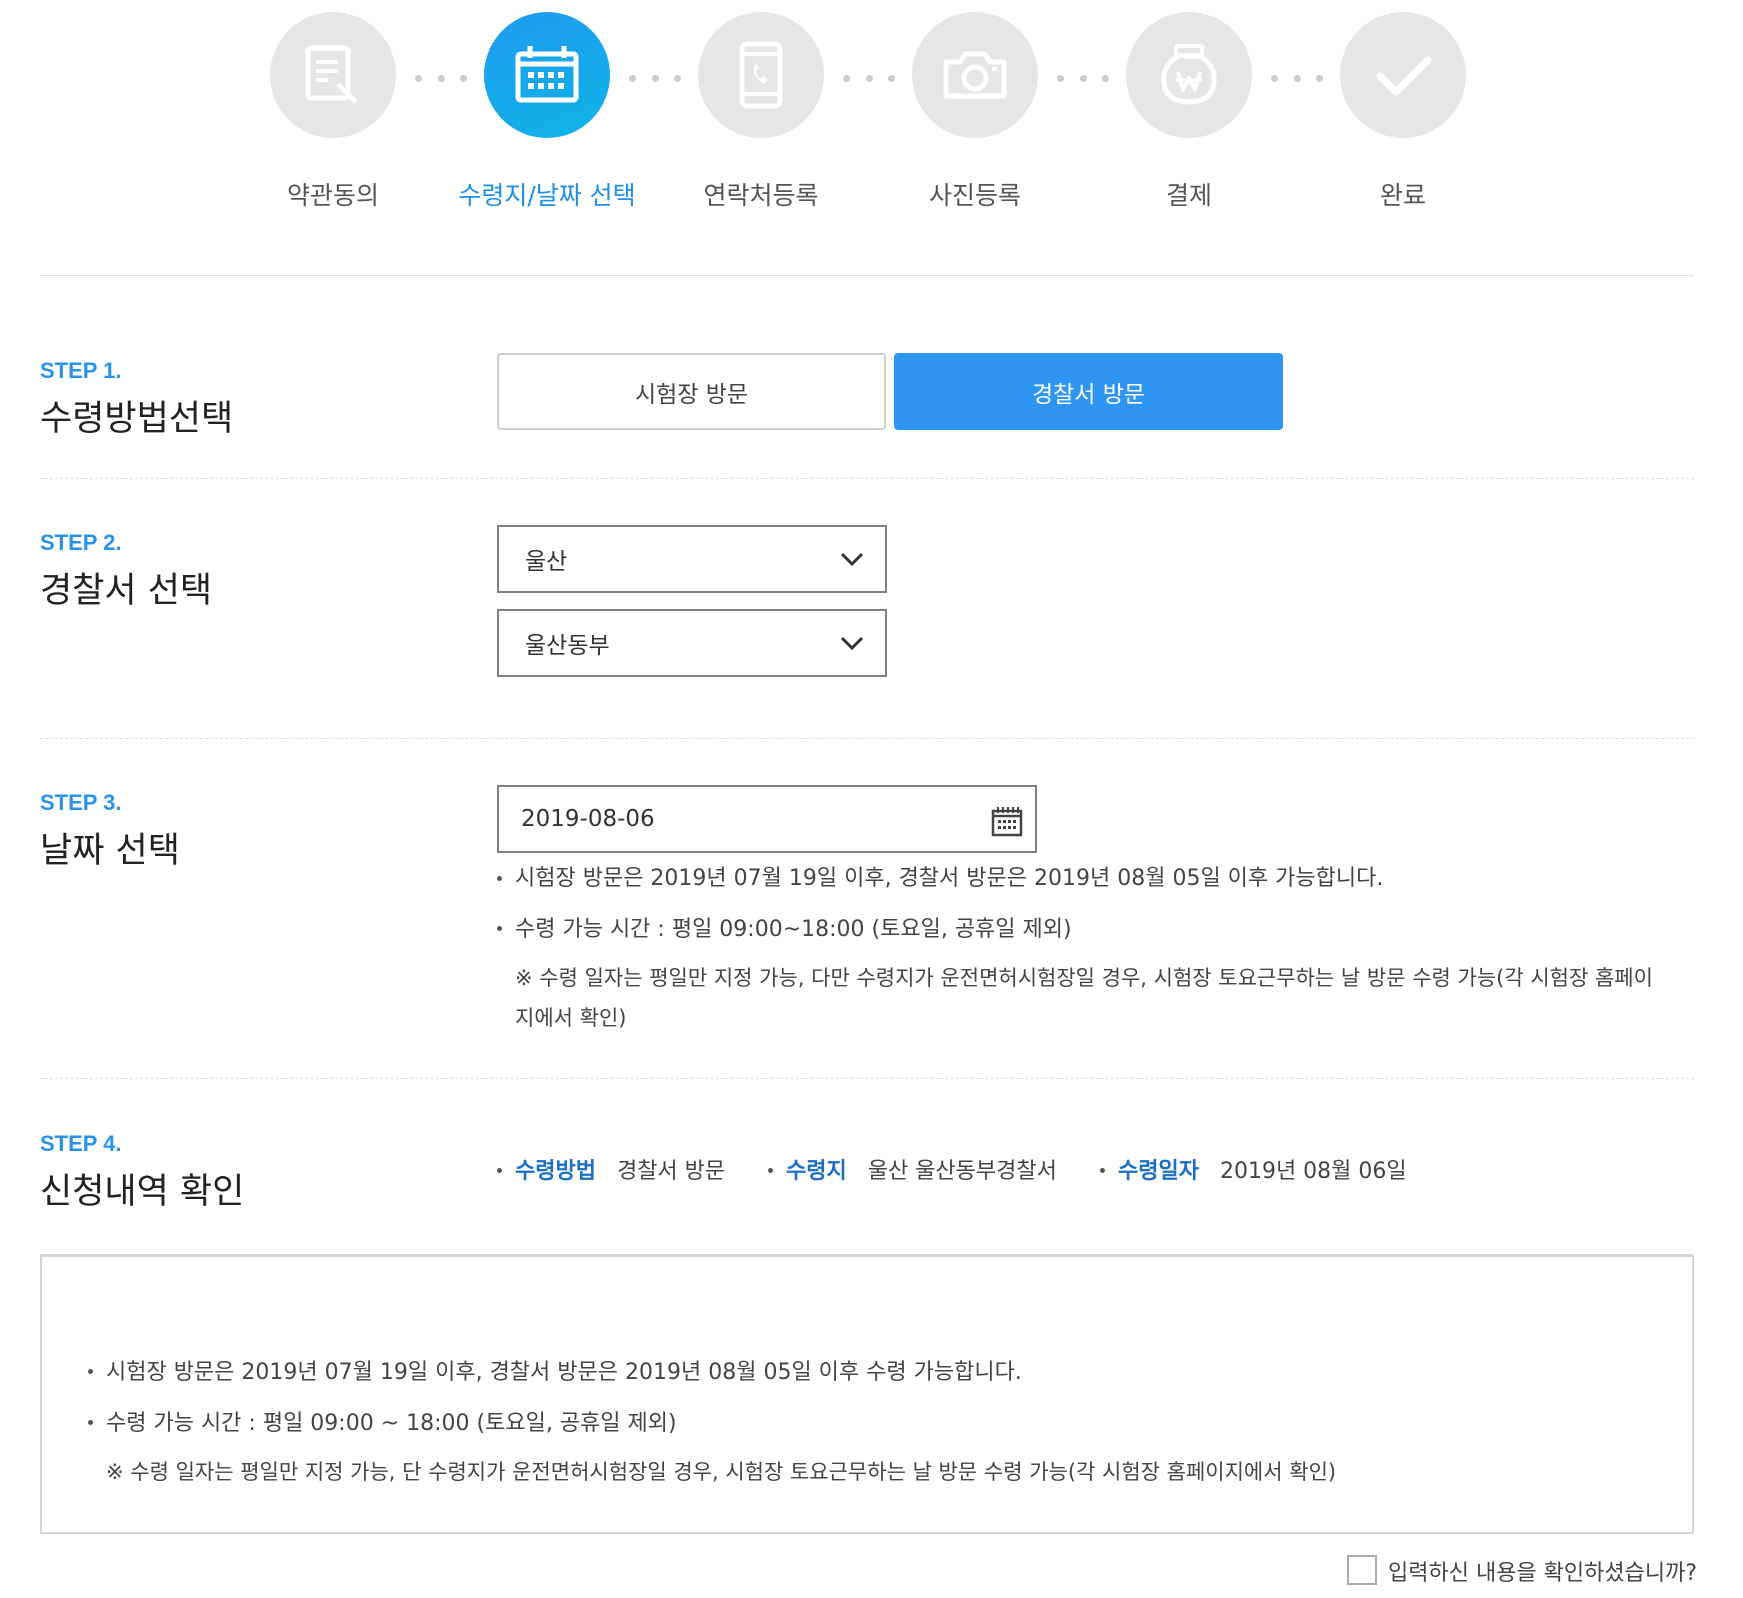  I want to click on police-station-visit-button: 경찰서 방문, so click(1088, 391).